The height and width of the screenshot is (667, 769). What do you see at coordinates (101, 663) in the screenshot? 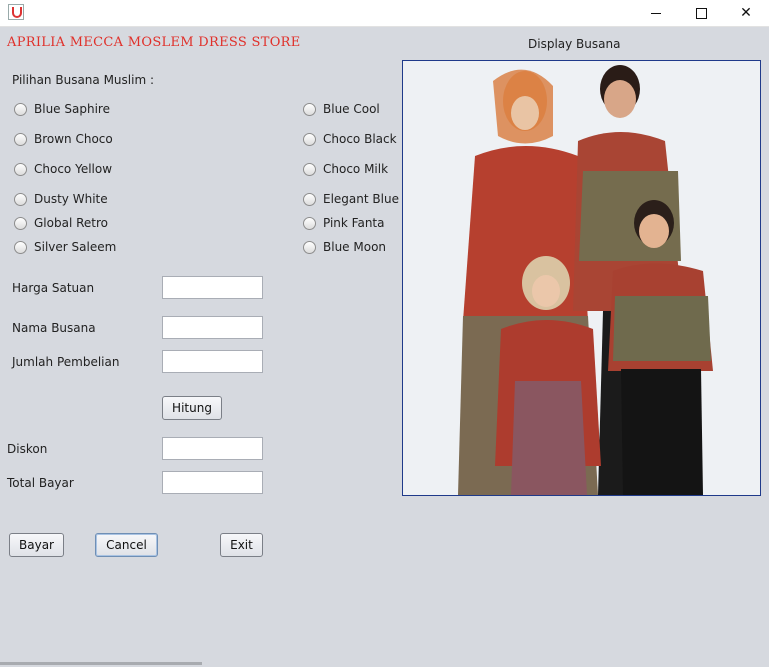
I see `scroll-edge` at bounding box center [101, 663].